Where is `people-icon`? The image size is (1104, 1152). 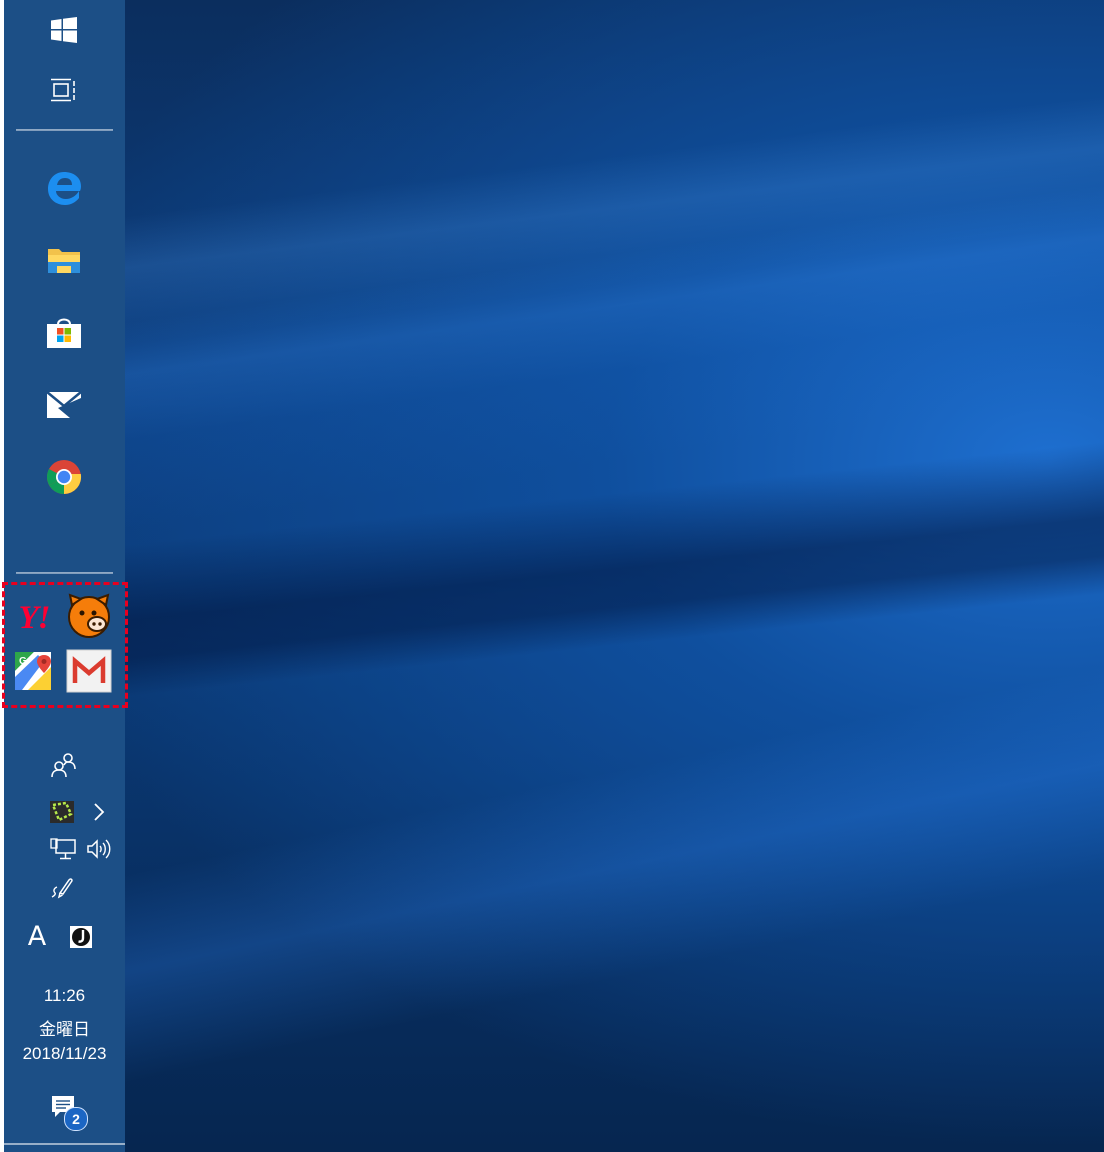
people-icon is located at coordinates (63, 765).